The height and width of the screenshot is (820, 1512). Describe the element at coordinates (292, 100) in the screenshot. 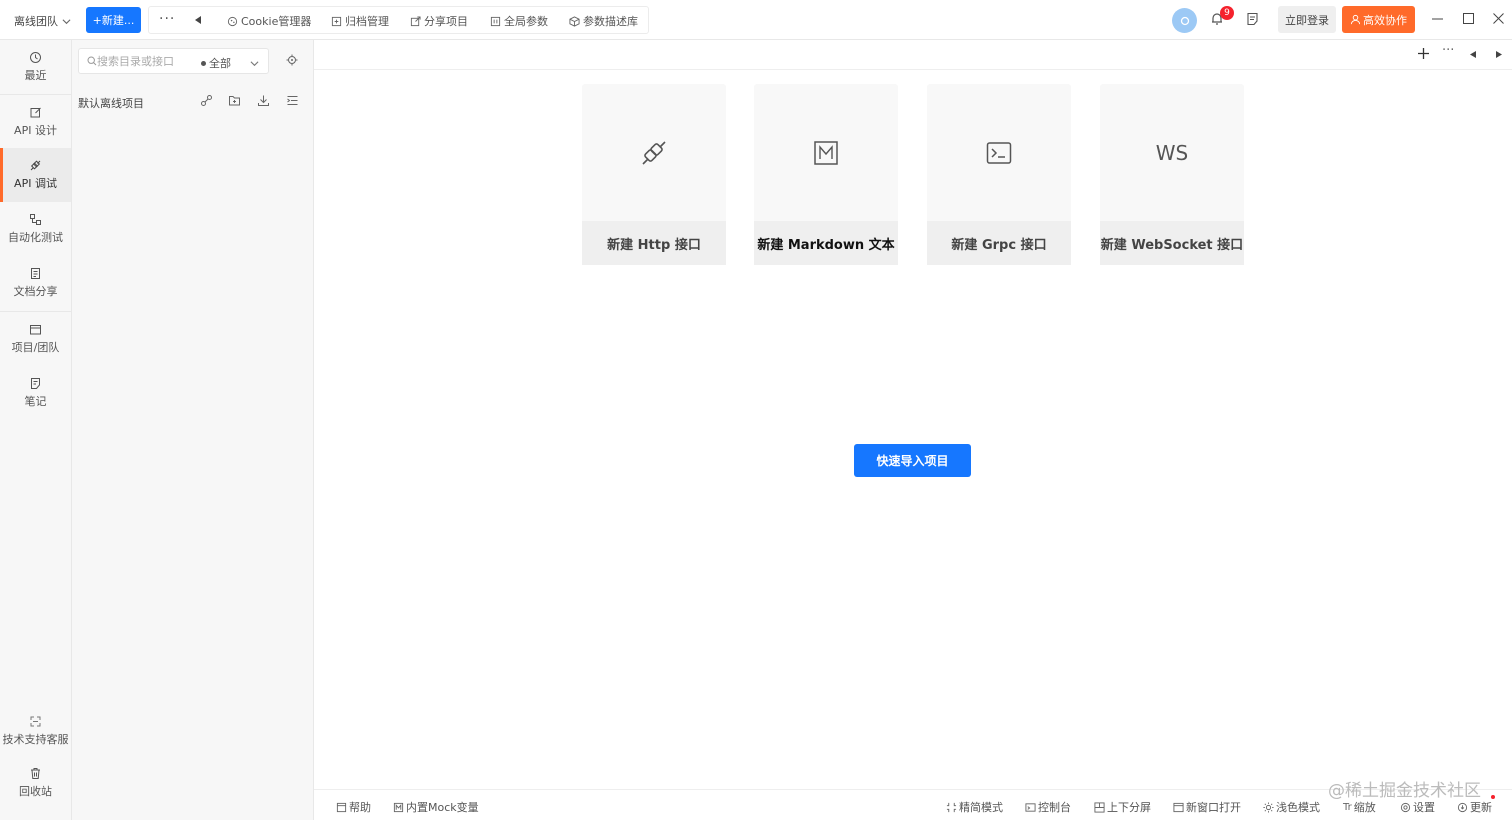

I see `collapse-list-icon` at that location.